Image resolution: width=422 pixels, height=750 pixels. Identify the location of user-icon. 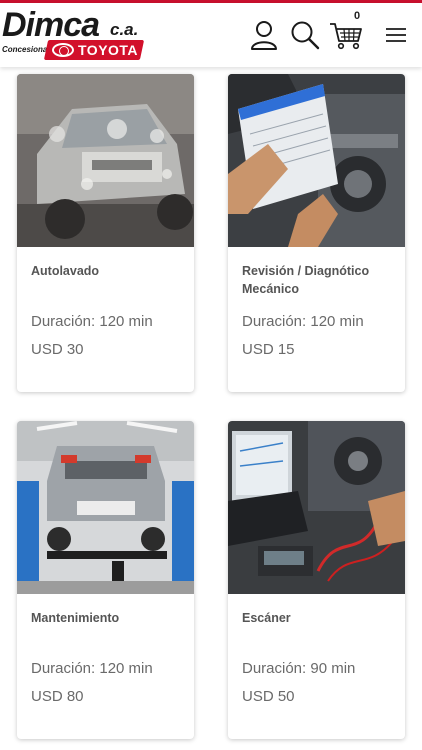
(264, 35).